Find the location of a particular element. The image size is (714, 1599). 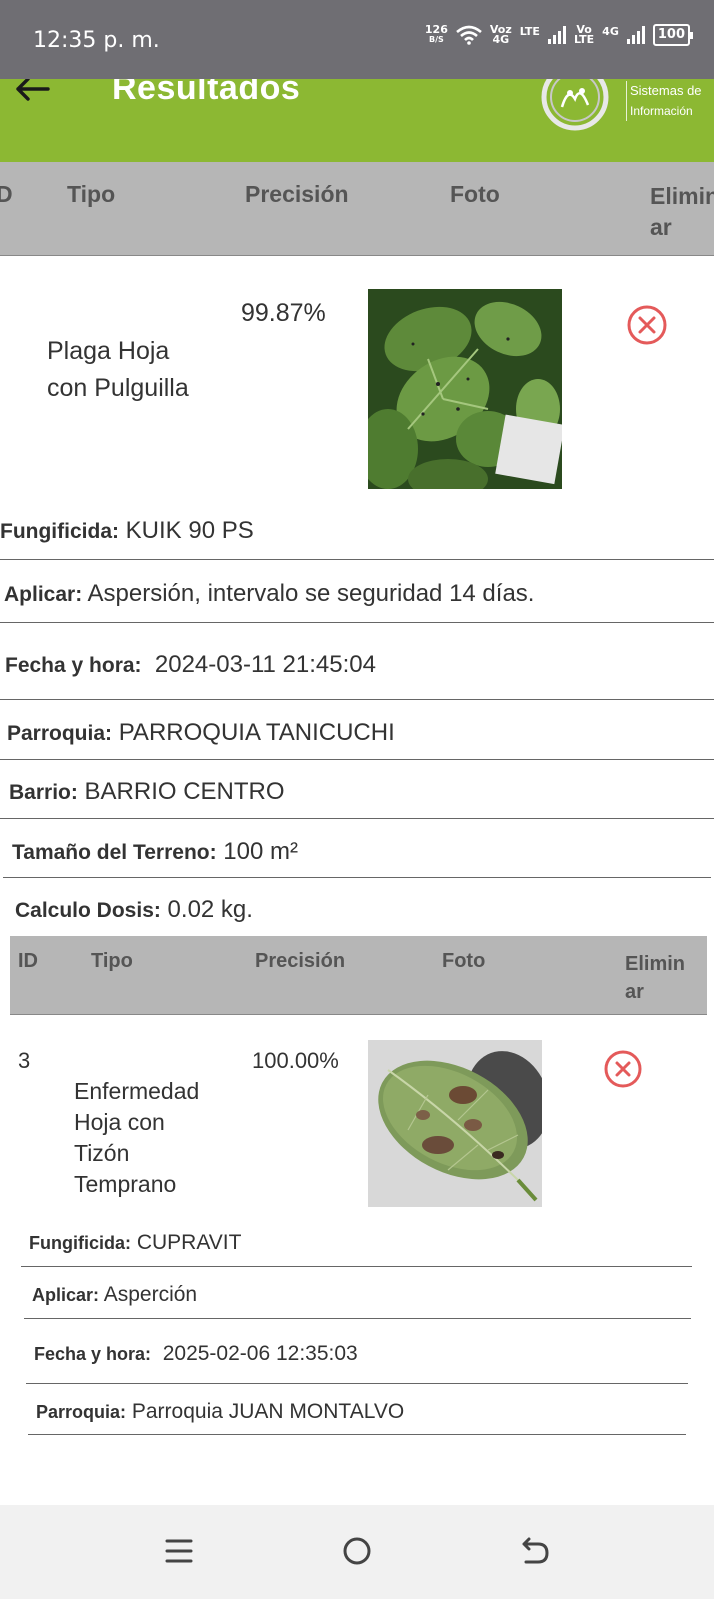

leaf-disease-photo is located at coordinates (455, 1123).